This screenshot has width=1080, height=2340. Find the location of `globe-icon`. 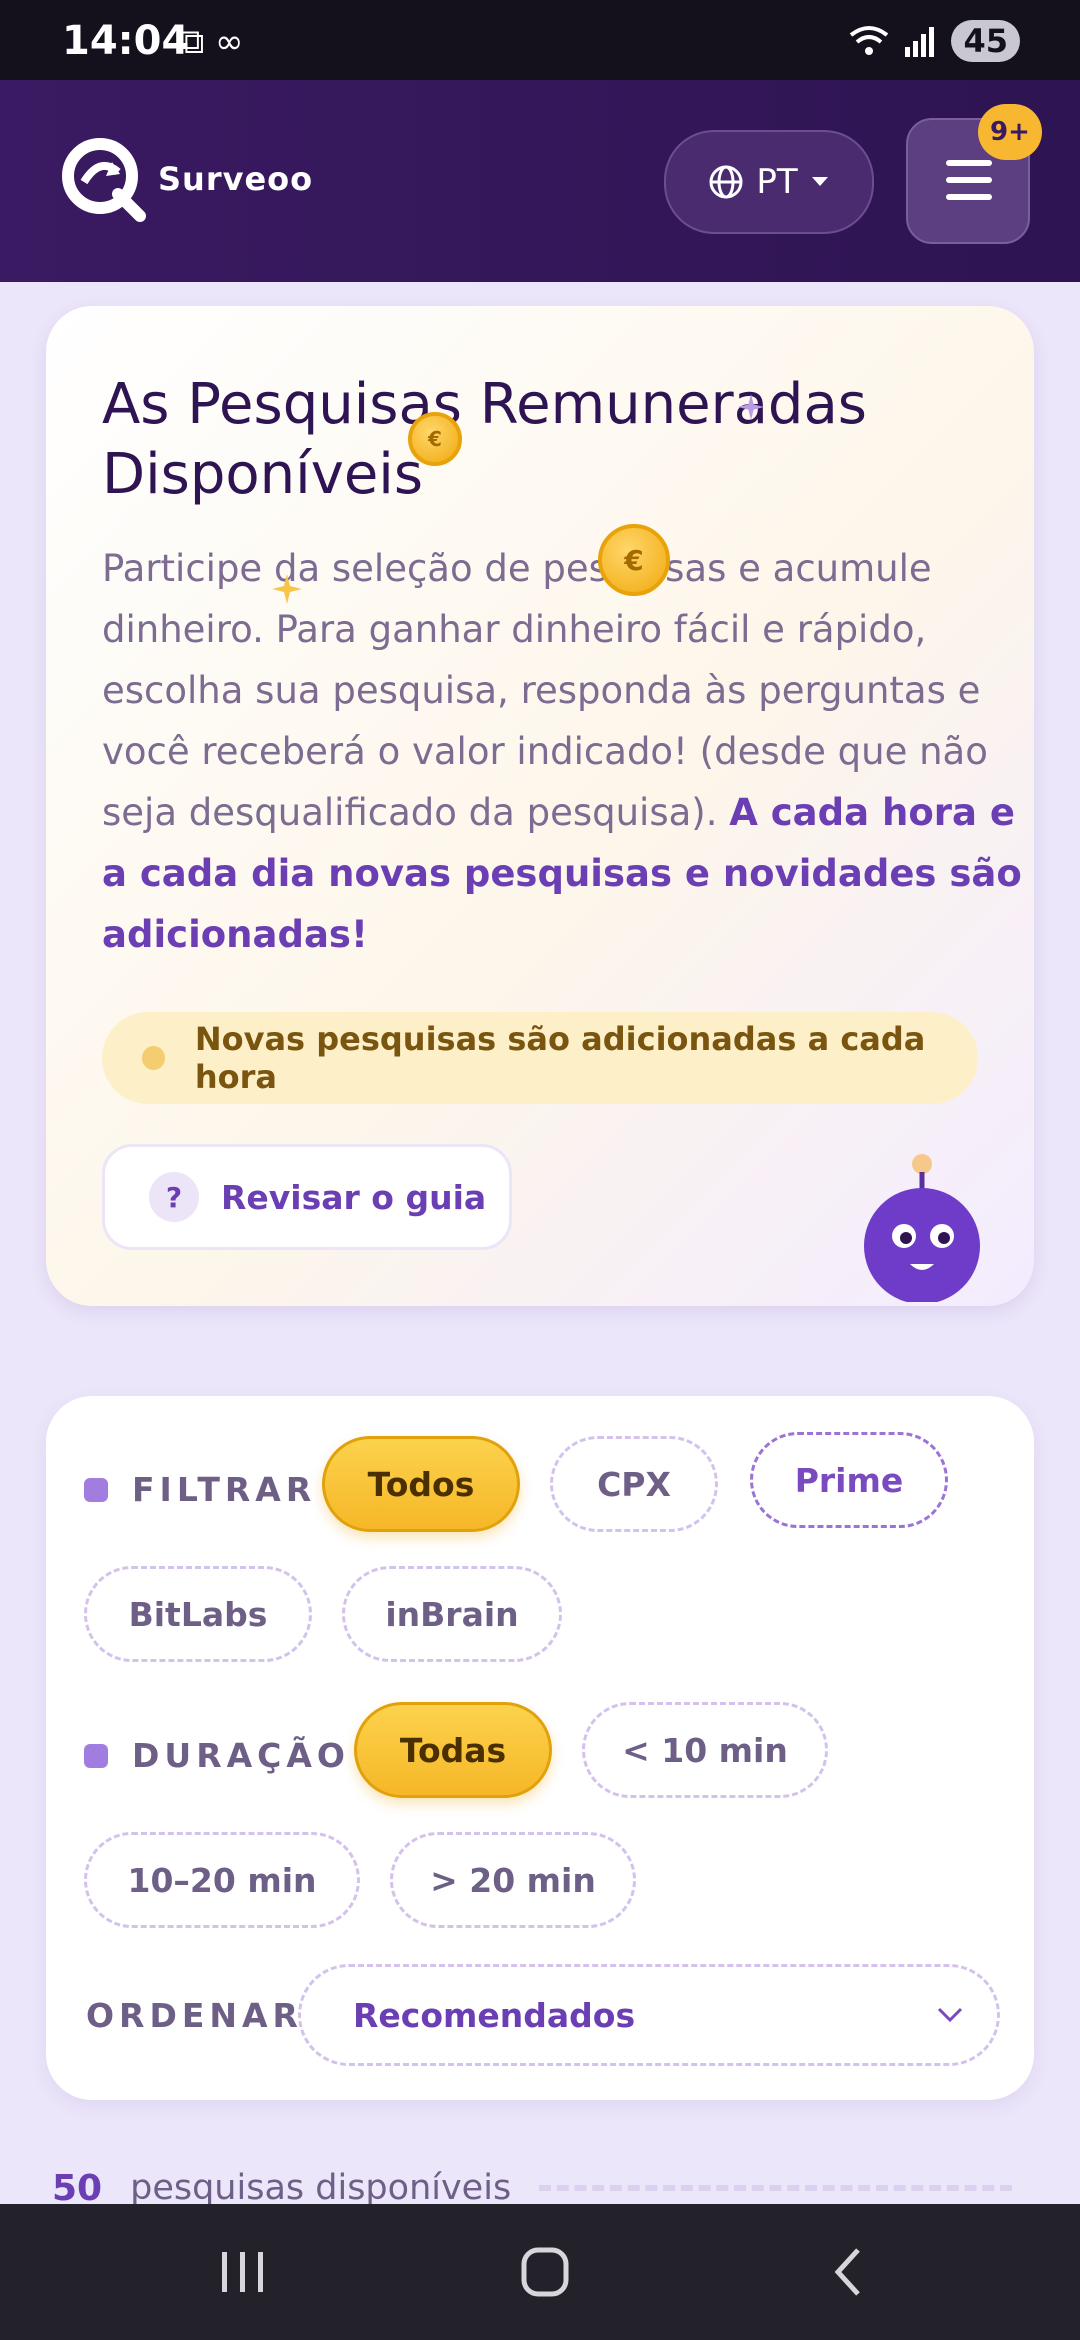

globe-icon is located at coordinates (726, 182).